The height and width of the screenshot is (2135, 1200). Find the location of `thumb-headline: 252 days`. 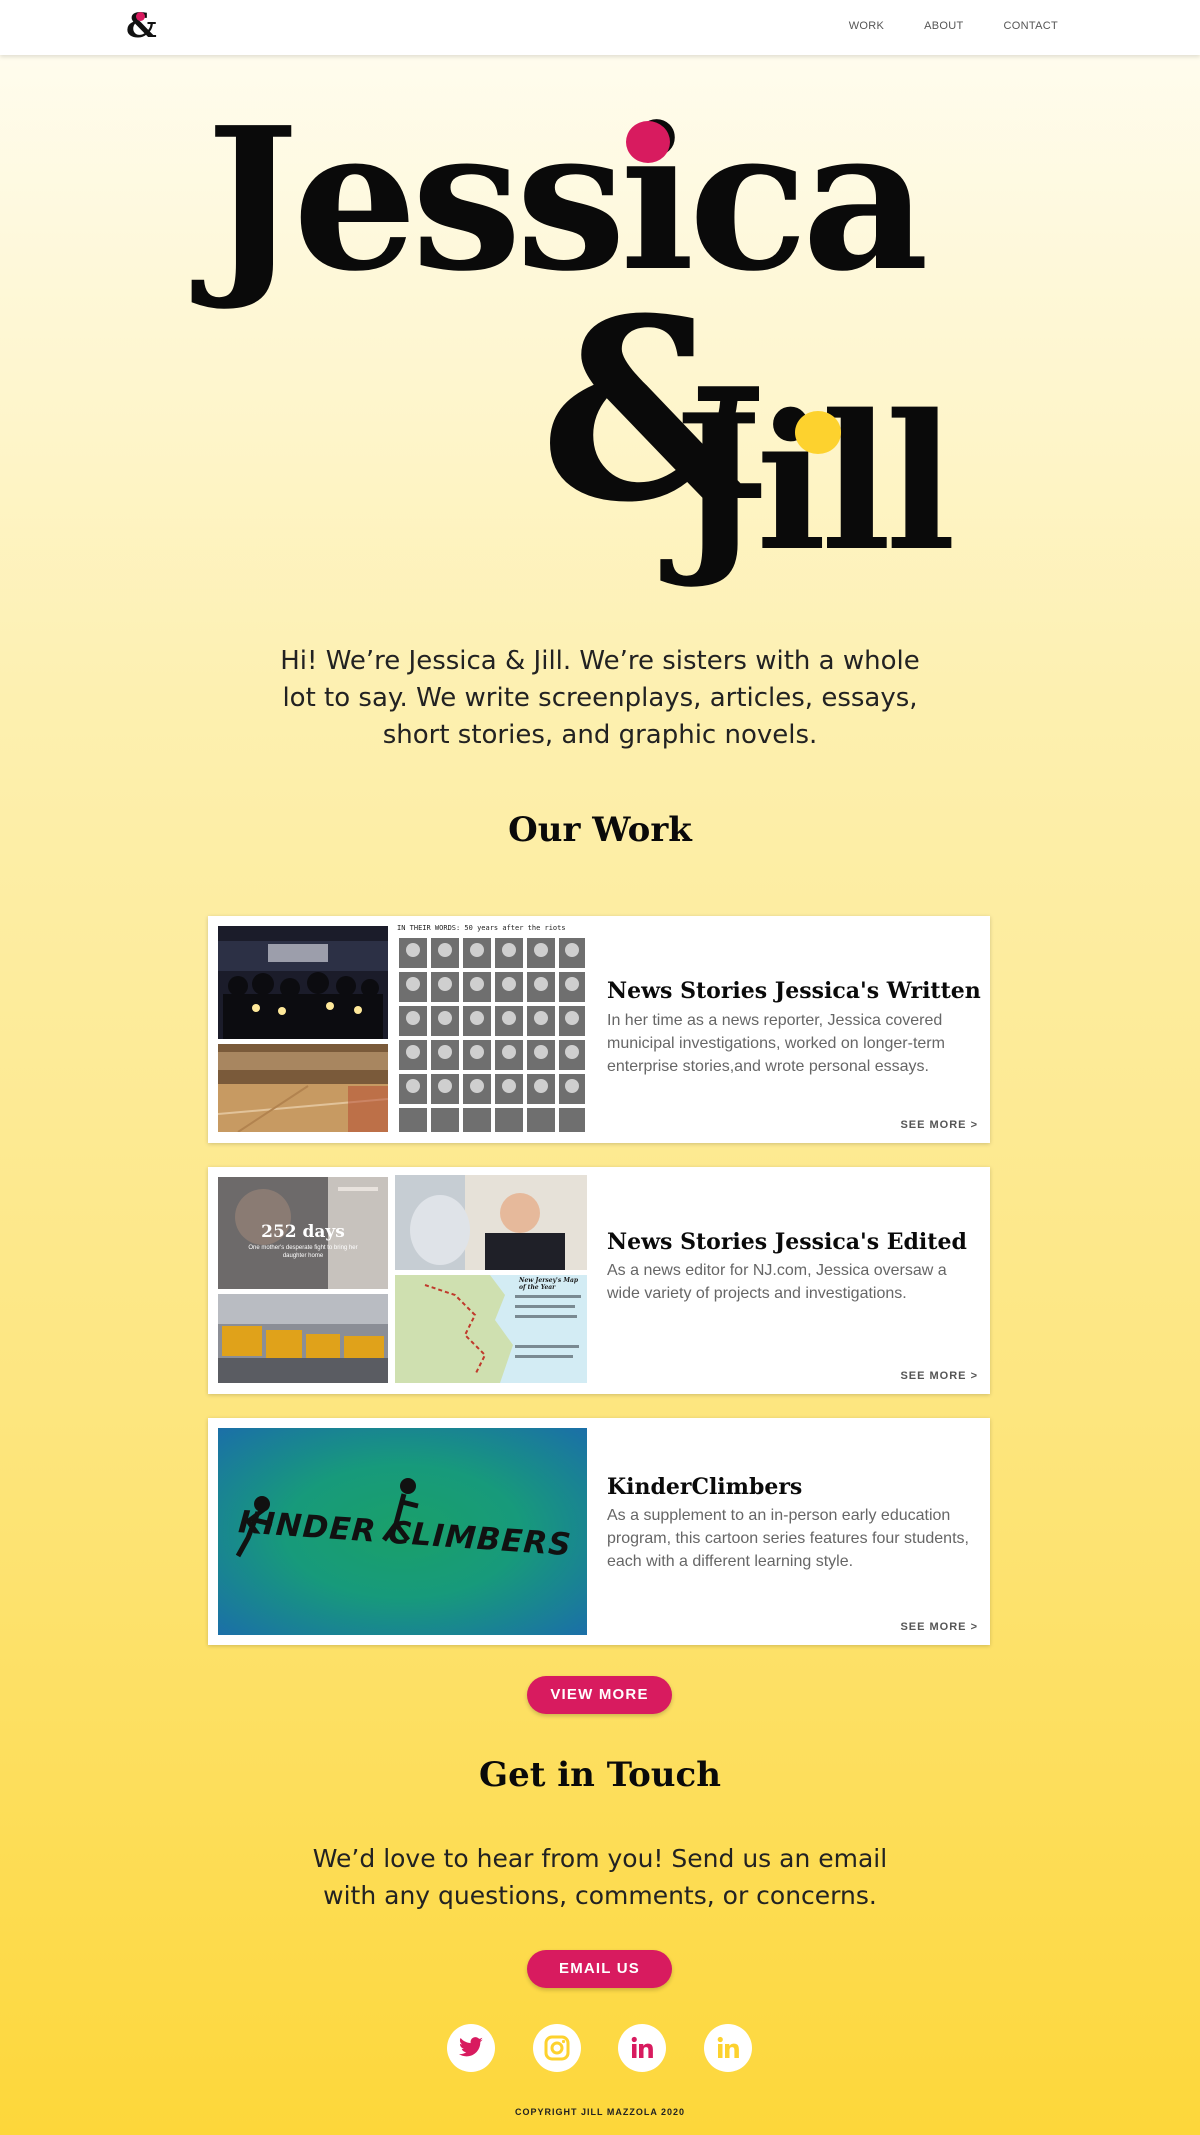

thumb-headline: 252 days is located at coordinates (303, 1232).